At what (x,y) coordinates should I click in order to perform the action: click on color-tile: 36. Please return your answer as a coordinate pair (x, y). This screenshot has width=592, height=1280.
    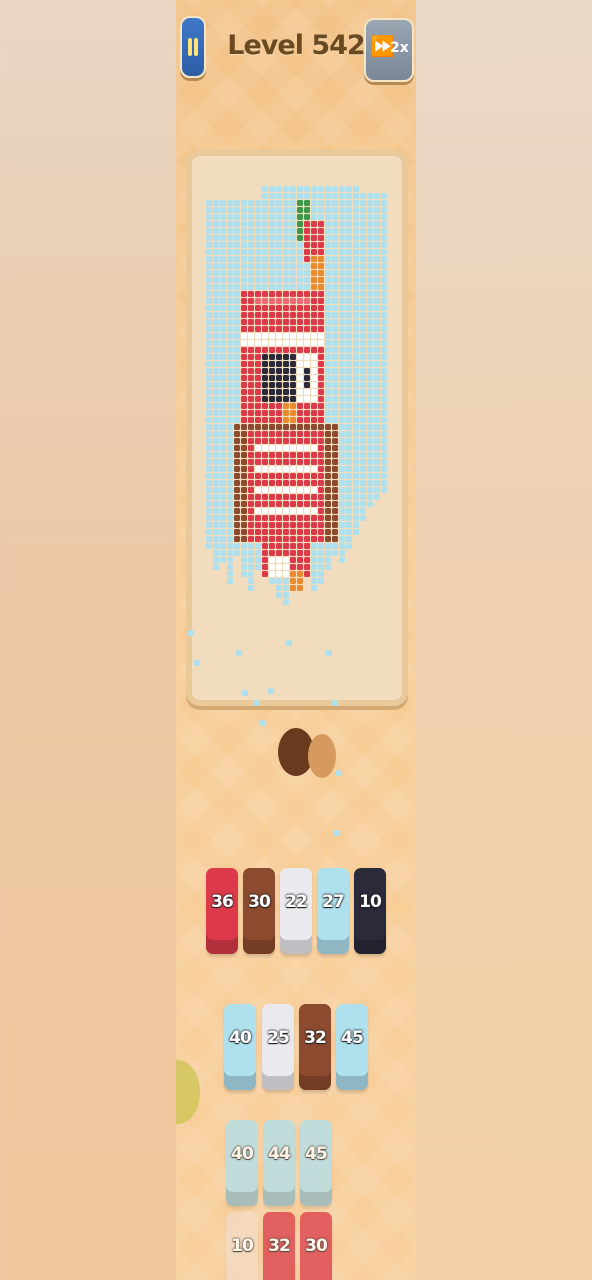
    Looking at the image, I should click on (222, 911).